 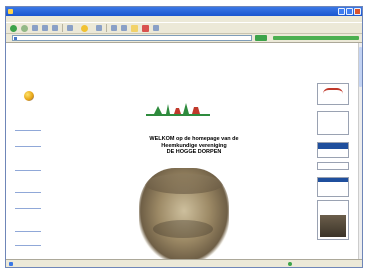 I want to click on scrollbar-thumb, so click(x=360, y=67).